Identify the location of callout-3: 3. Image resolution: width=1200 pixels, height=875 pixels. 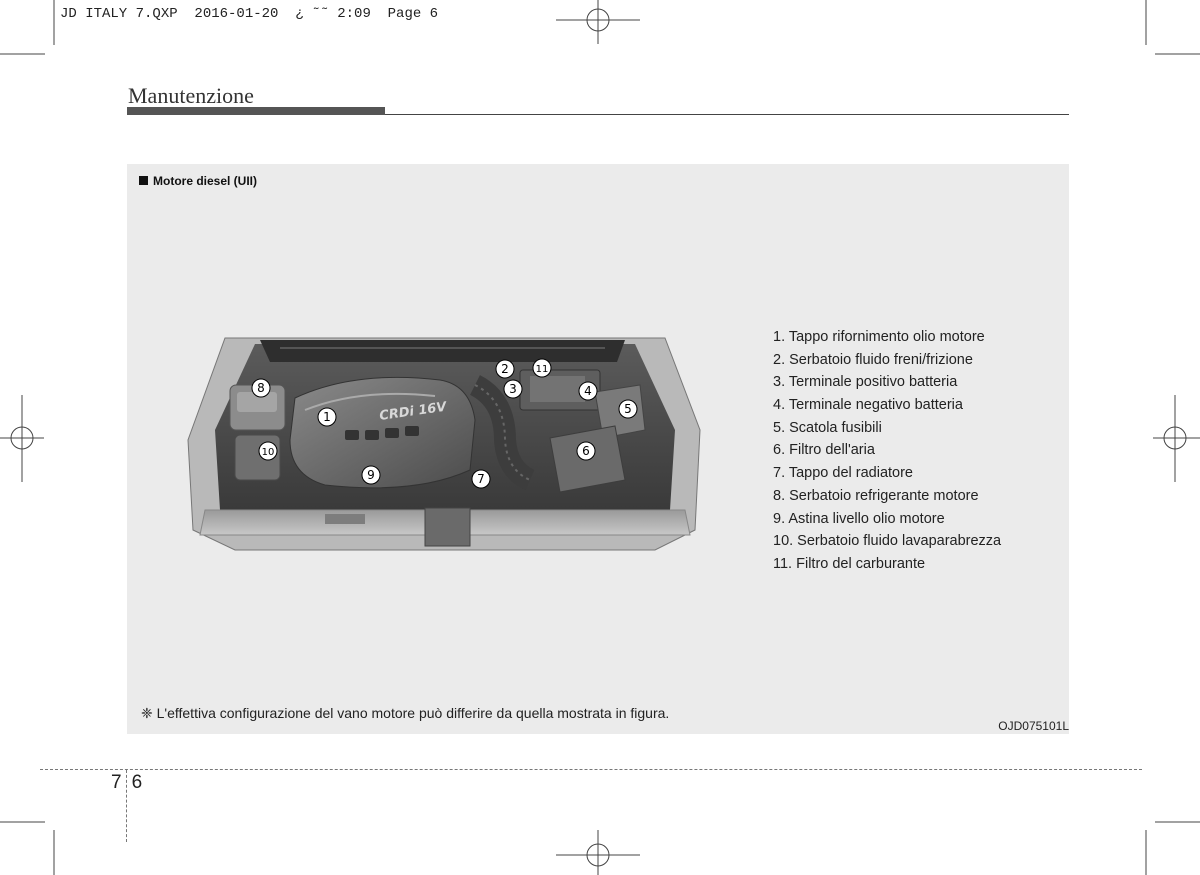
(513, 389).